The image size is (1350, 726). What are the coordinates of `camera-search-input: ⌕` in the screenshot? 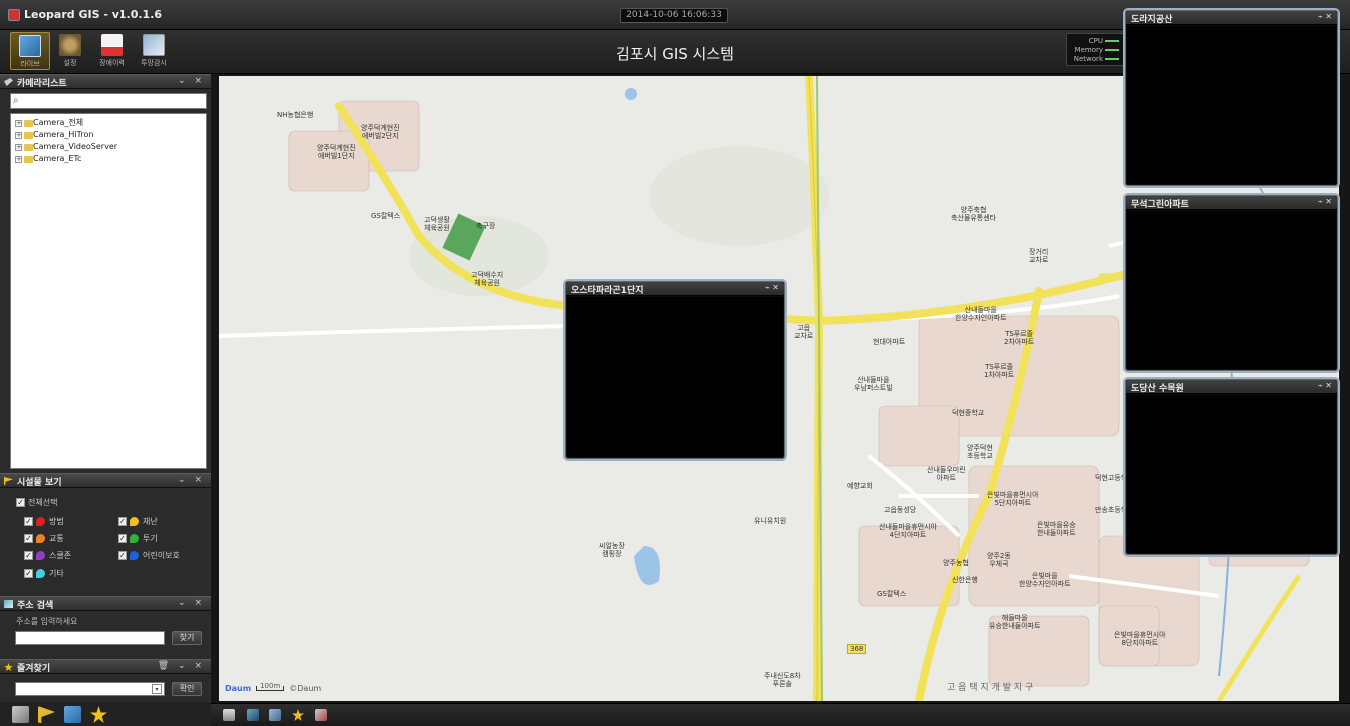 It's located at (108, 101).